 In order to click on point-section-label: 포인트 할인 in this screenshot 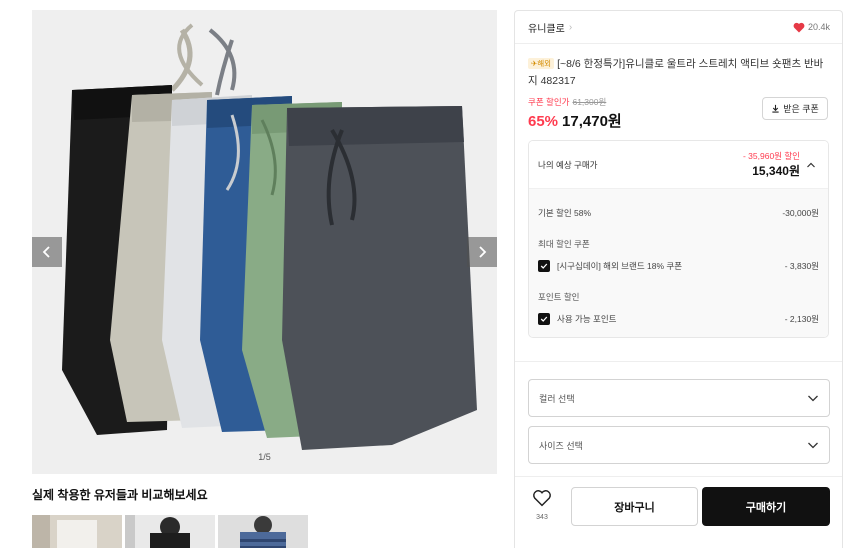, I will do `click(559, 297)`.